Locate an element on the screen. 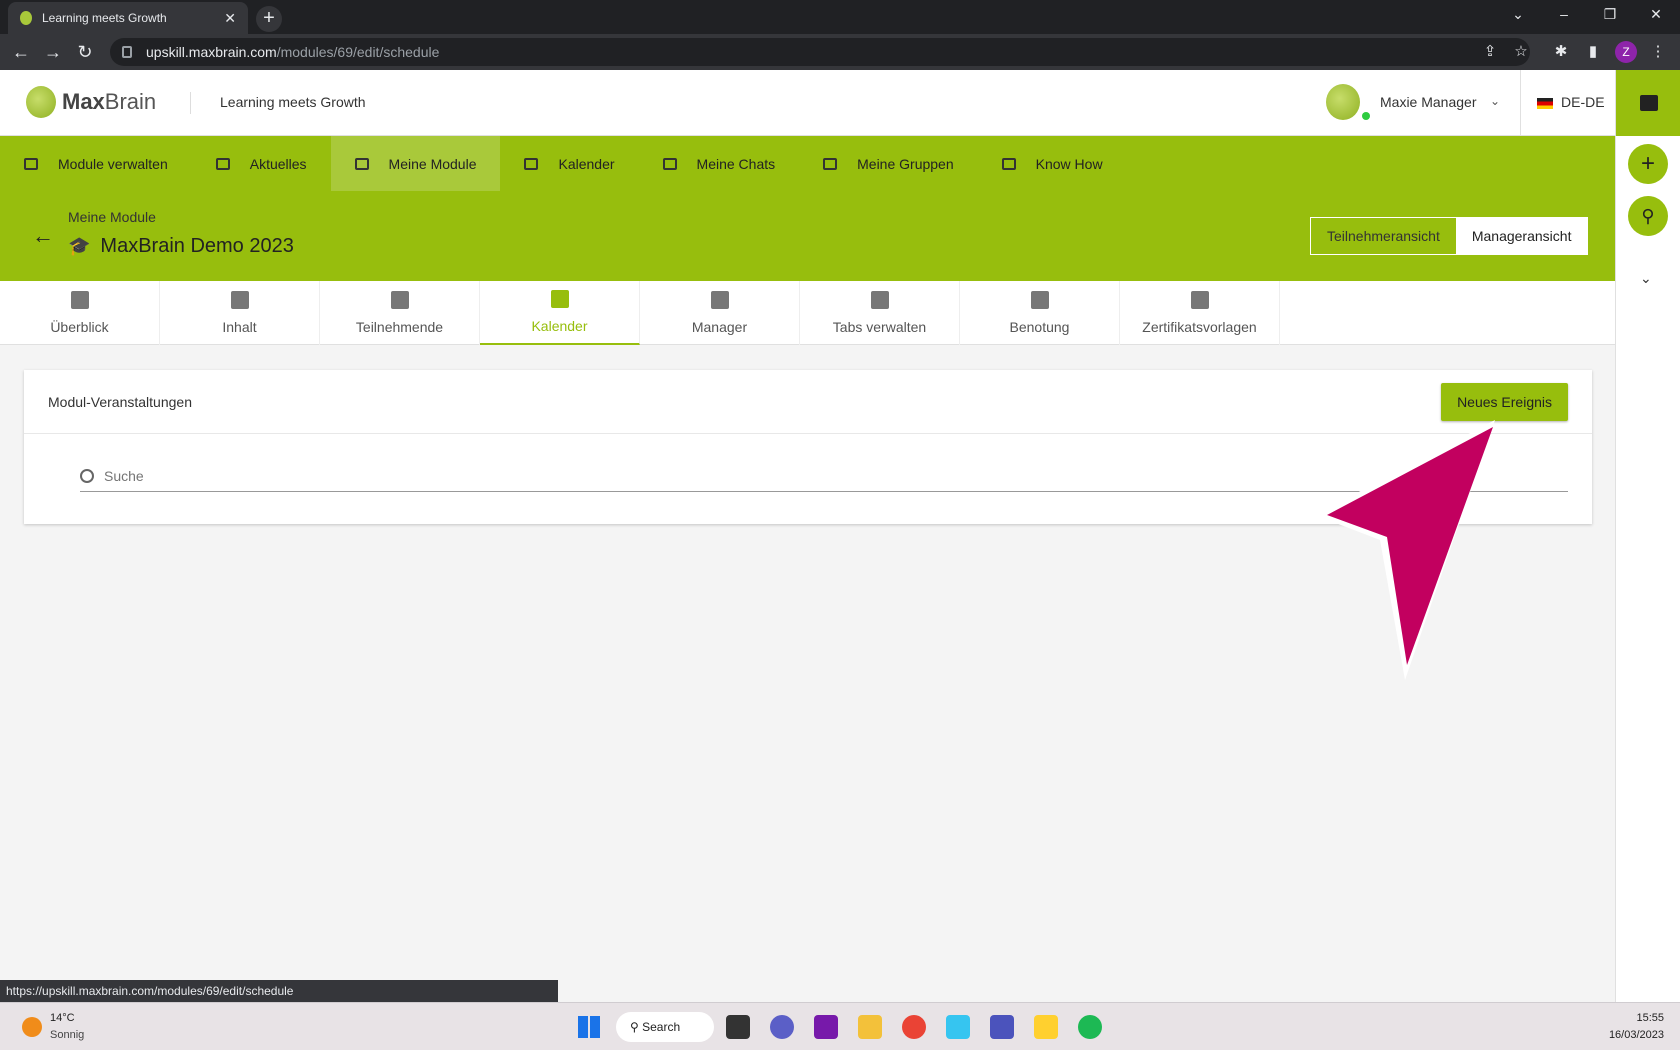 This screenshot has width=1680, height=1050. file-explorer-icon is located at coordinates (870, 1027).